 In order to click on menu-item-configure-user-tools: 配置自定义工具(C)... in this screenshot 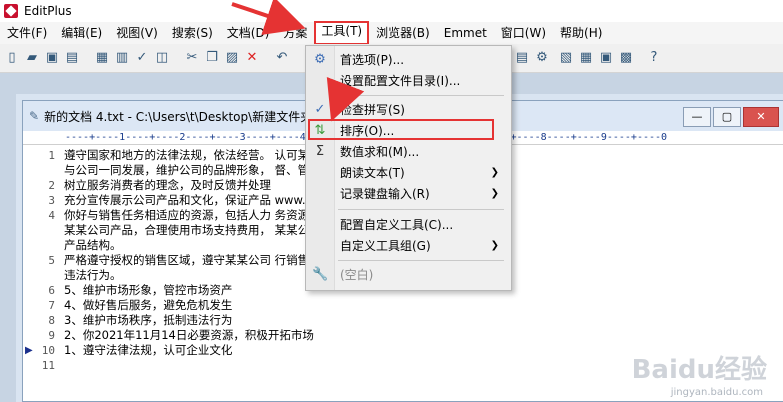, I will do `click(408, 225)`.